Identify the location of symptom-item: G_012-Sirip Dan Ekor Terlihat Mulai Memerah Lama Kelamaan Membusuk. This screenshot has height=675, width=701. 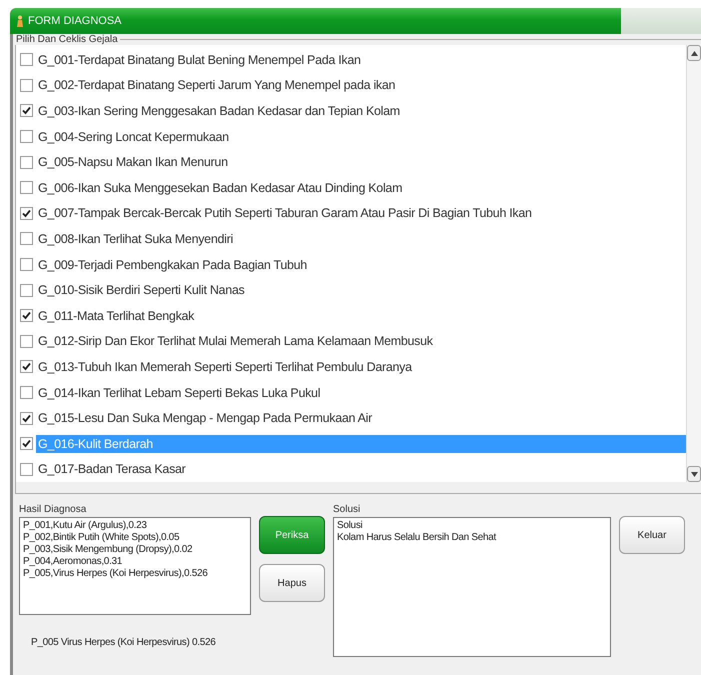
(235, 341).